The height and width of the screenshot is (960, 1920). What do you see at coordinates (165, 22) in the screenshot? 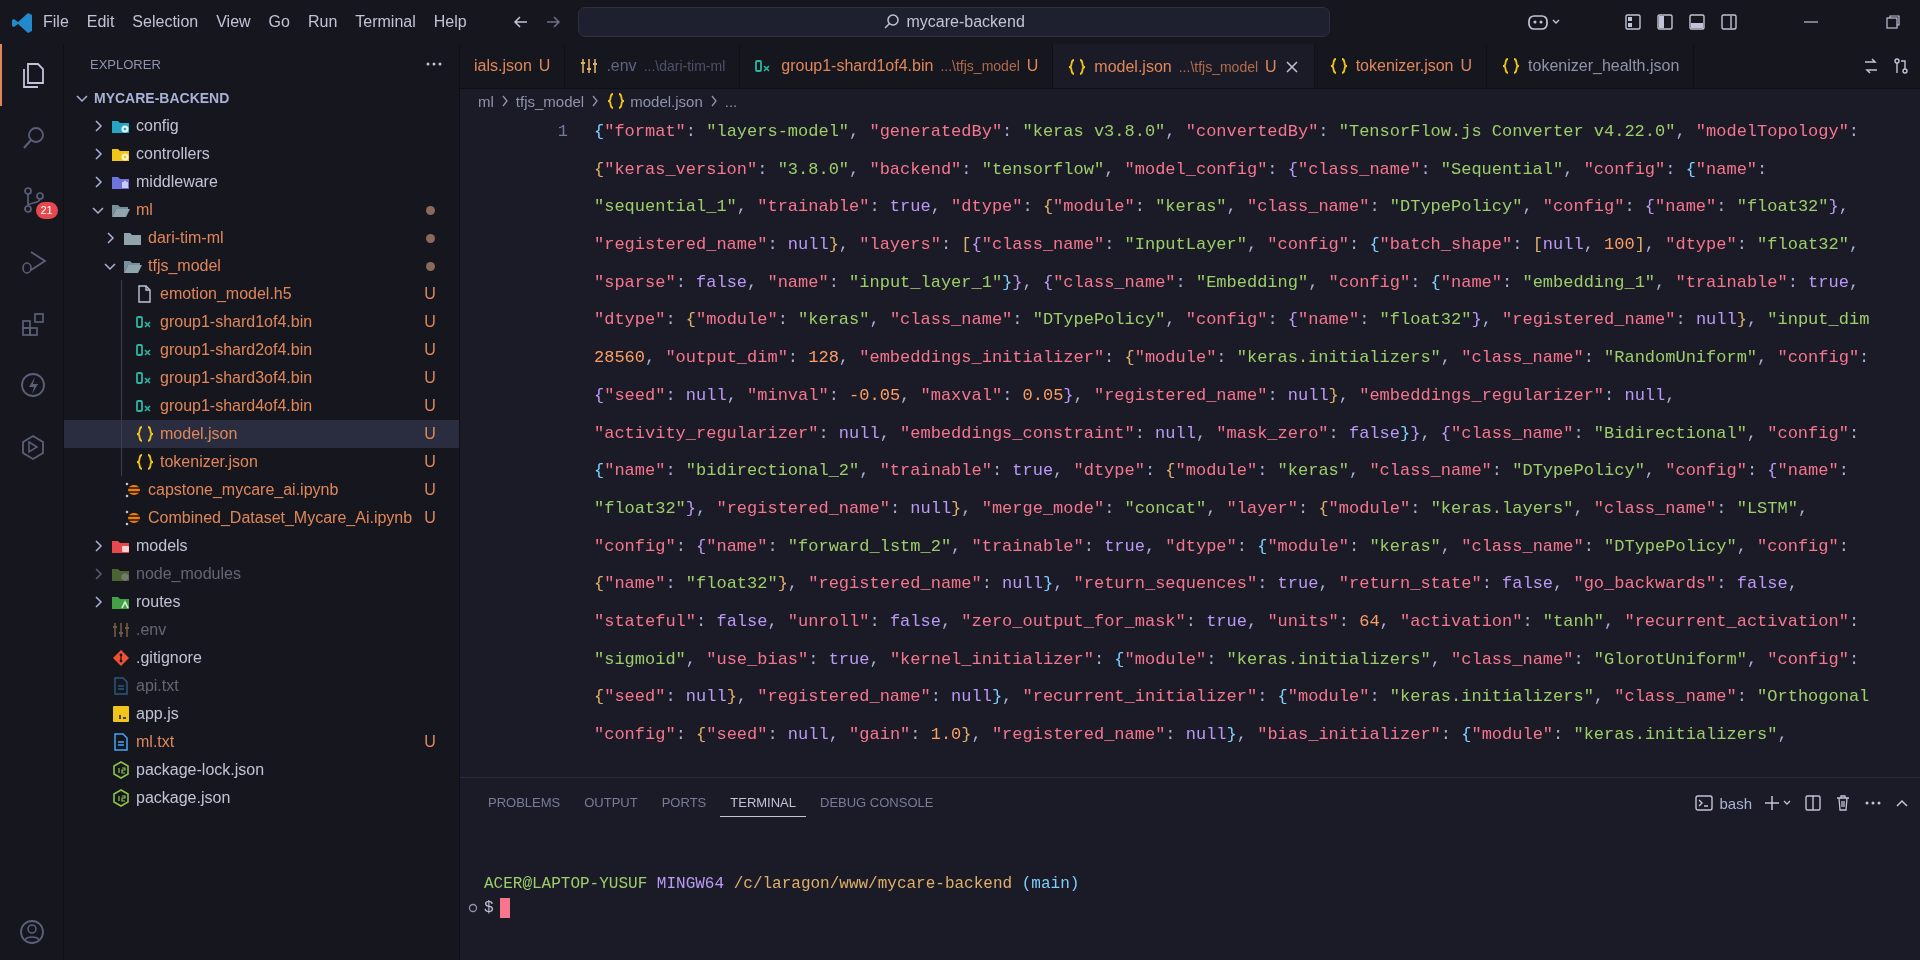
I see `menu-item: Selection` at bounding box center [165, 22].